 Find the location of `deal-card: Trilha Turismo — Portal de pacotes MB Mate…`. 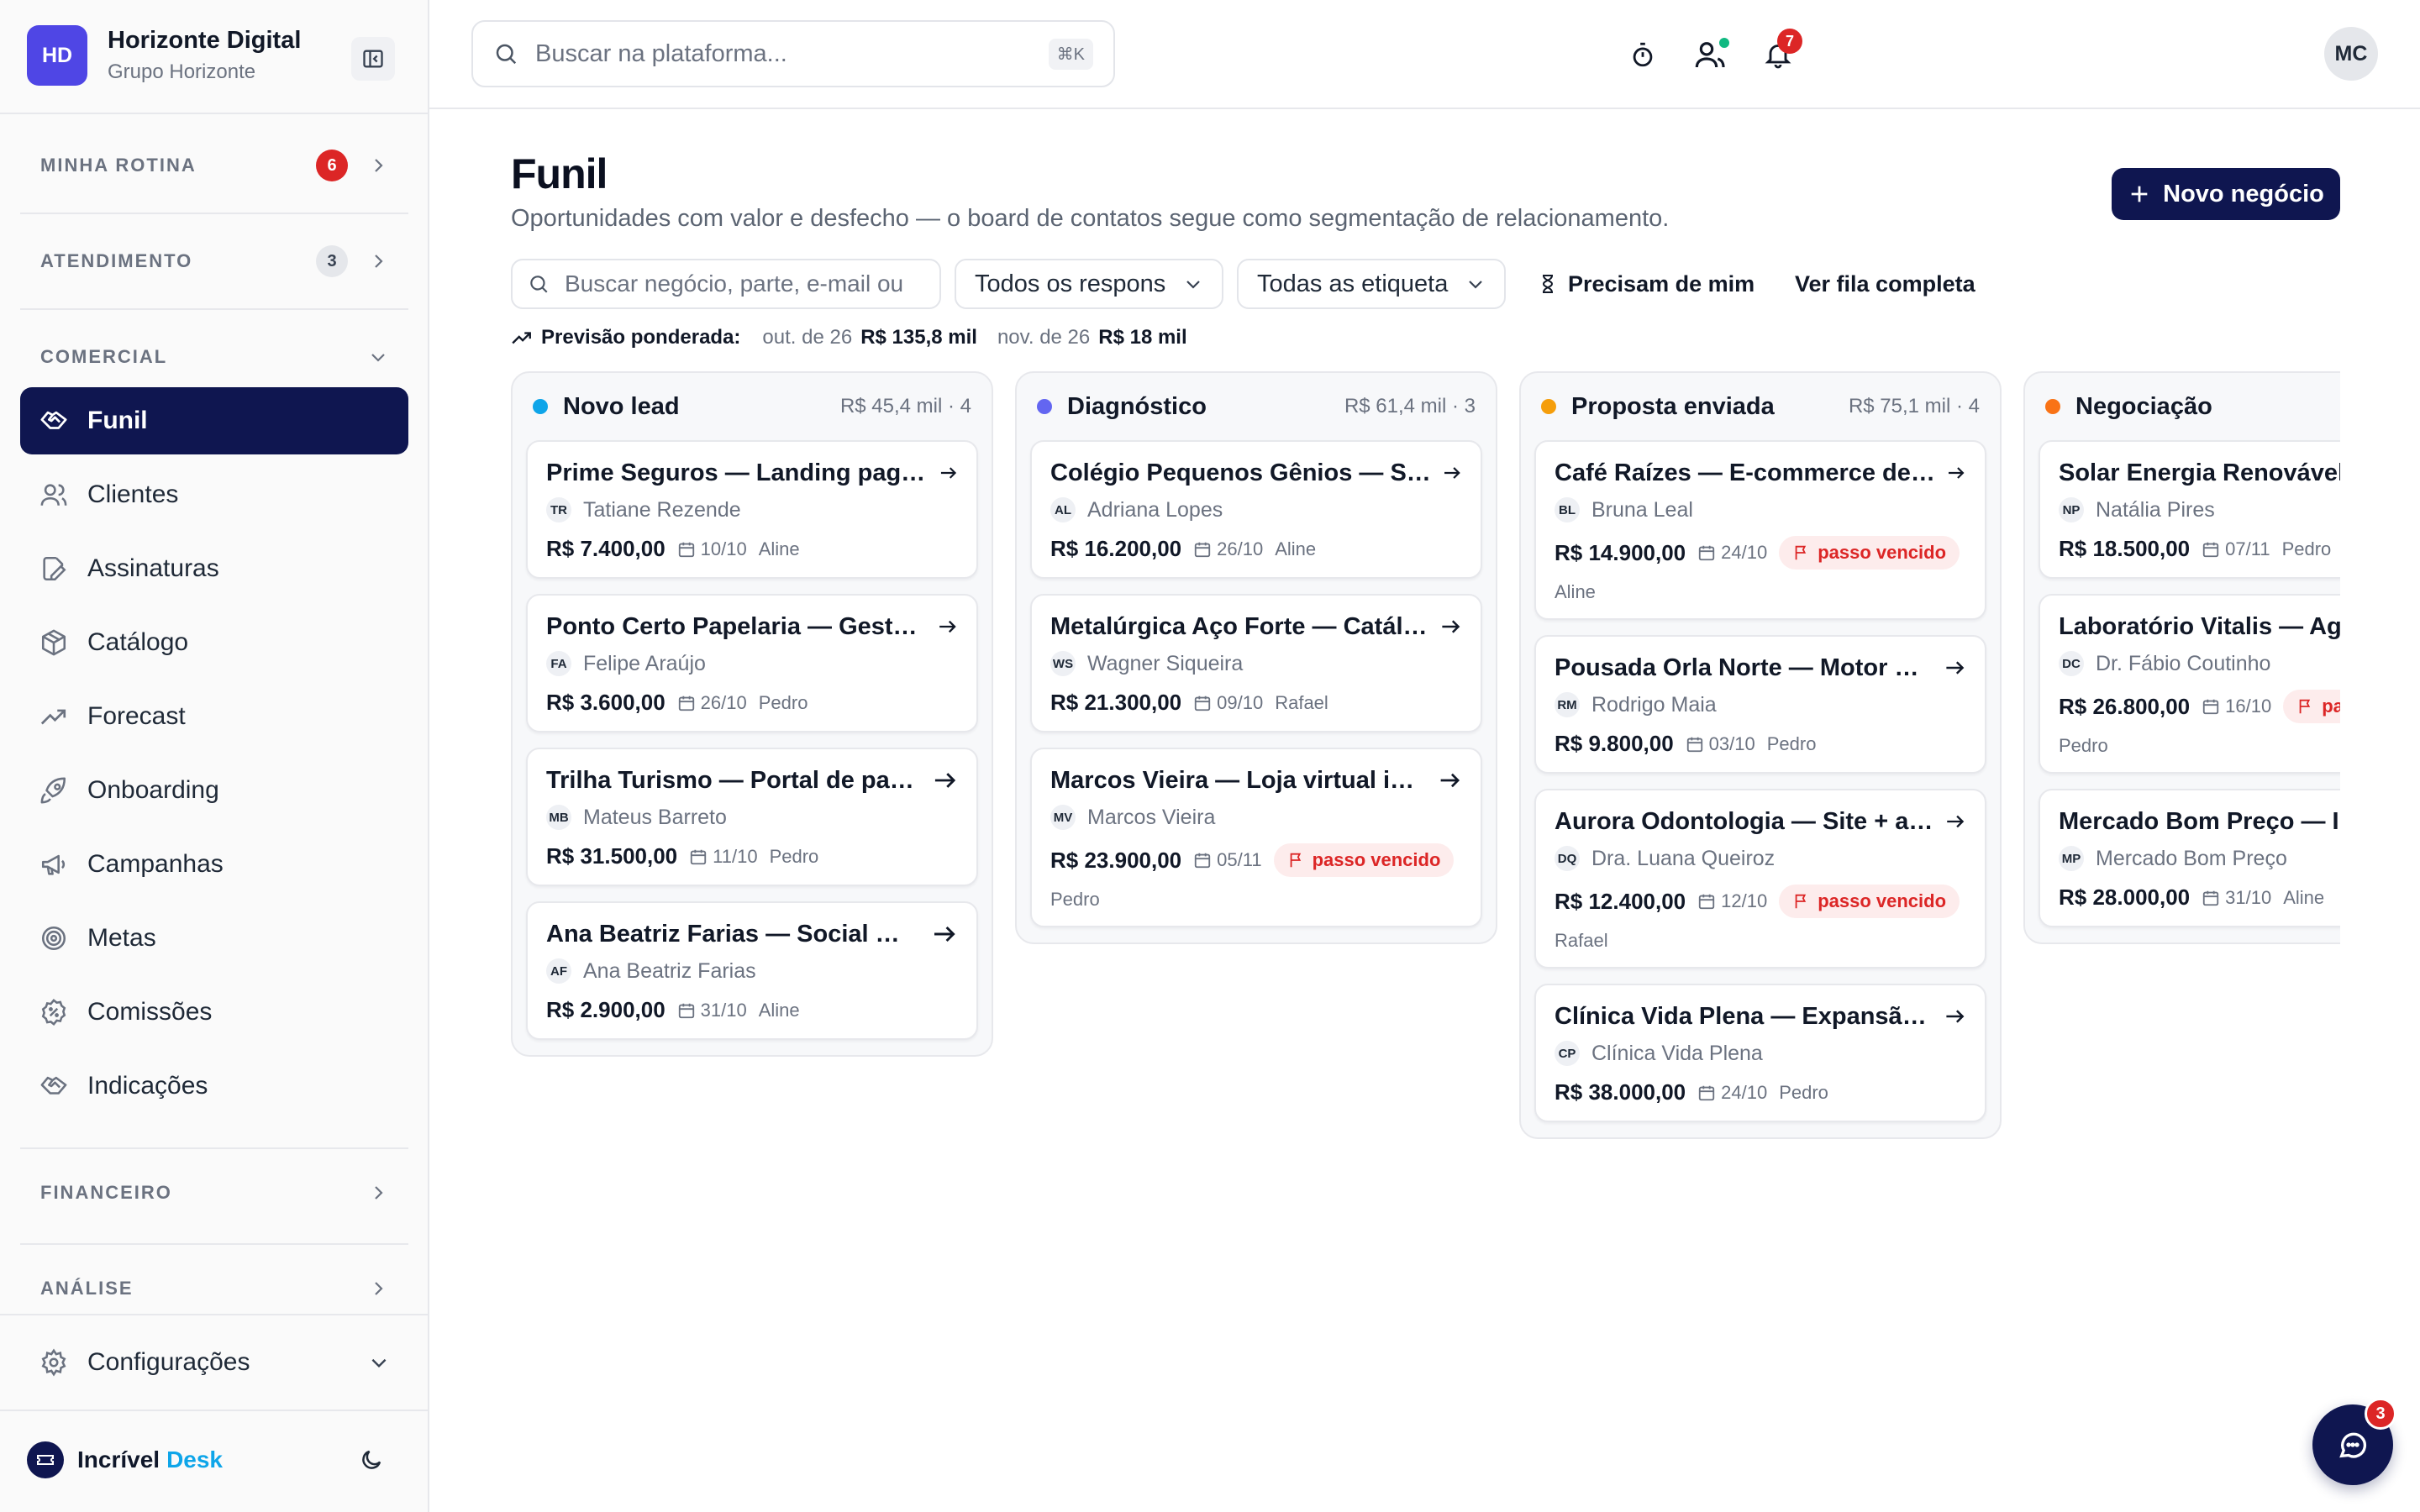

deal-card: Trilha Turismo — Portal de pacotes MB Mate… is located at coordinates (752, 817).